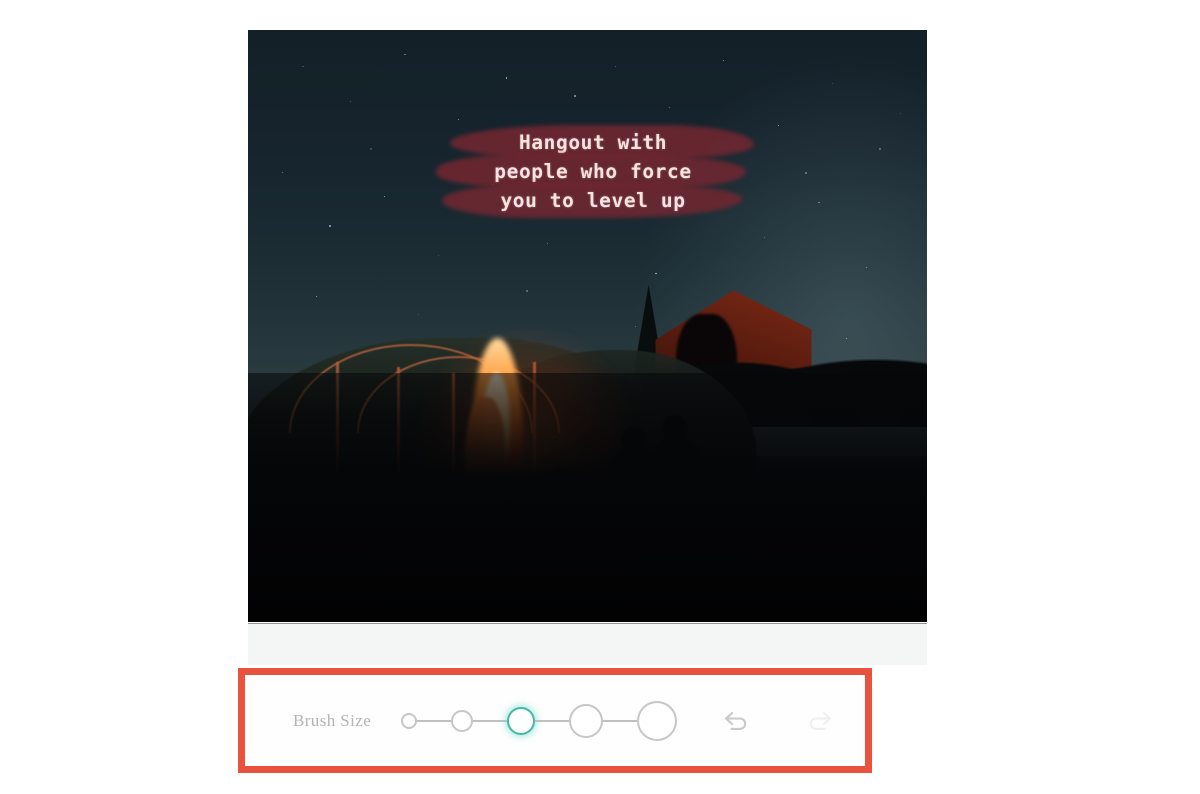  I want to click on caption-text: people who force, so click(593, 171).